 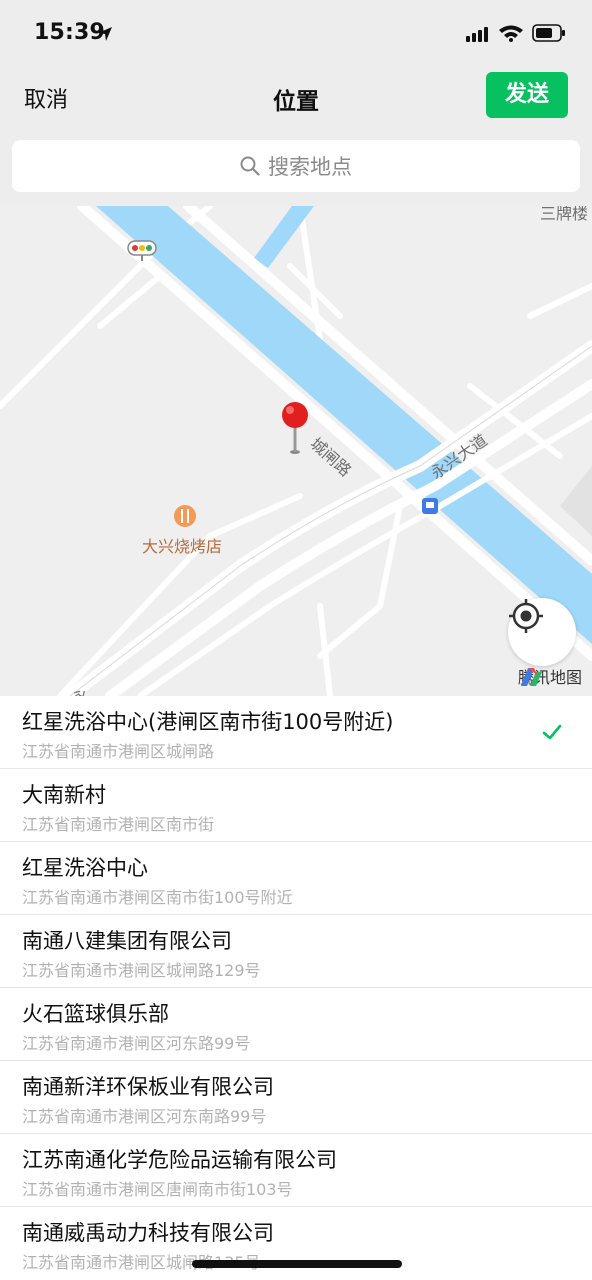 What do you see at coordinates (310, 167) in the screenshot?
I see `search-placeholder: 搜索地点` at bounding box center [310, 167].